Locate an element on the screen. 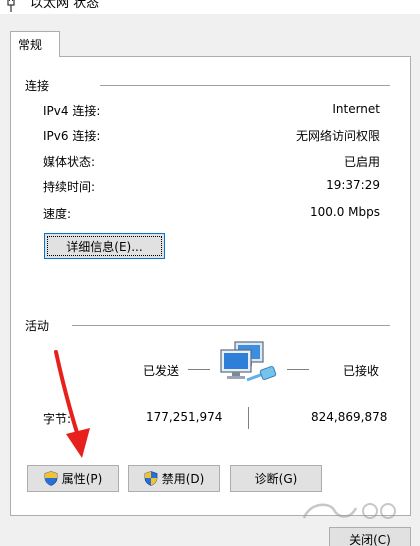  title-bar: 以太网 状态 is located at coordinates (210, 7).